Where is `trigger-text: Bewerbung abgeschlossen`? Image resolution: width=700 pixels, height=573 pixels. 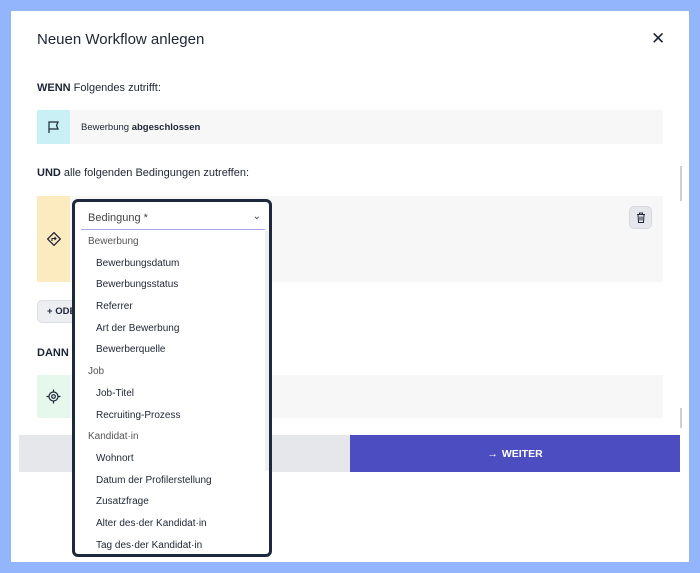 trigger-text: Bewerbung abgeschlossen is located at coordinates (141, 127).